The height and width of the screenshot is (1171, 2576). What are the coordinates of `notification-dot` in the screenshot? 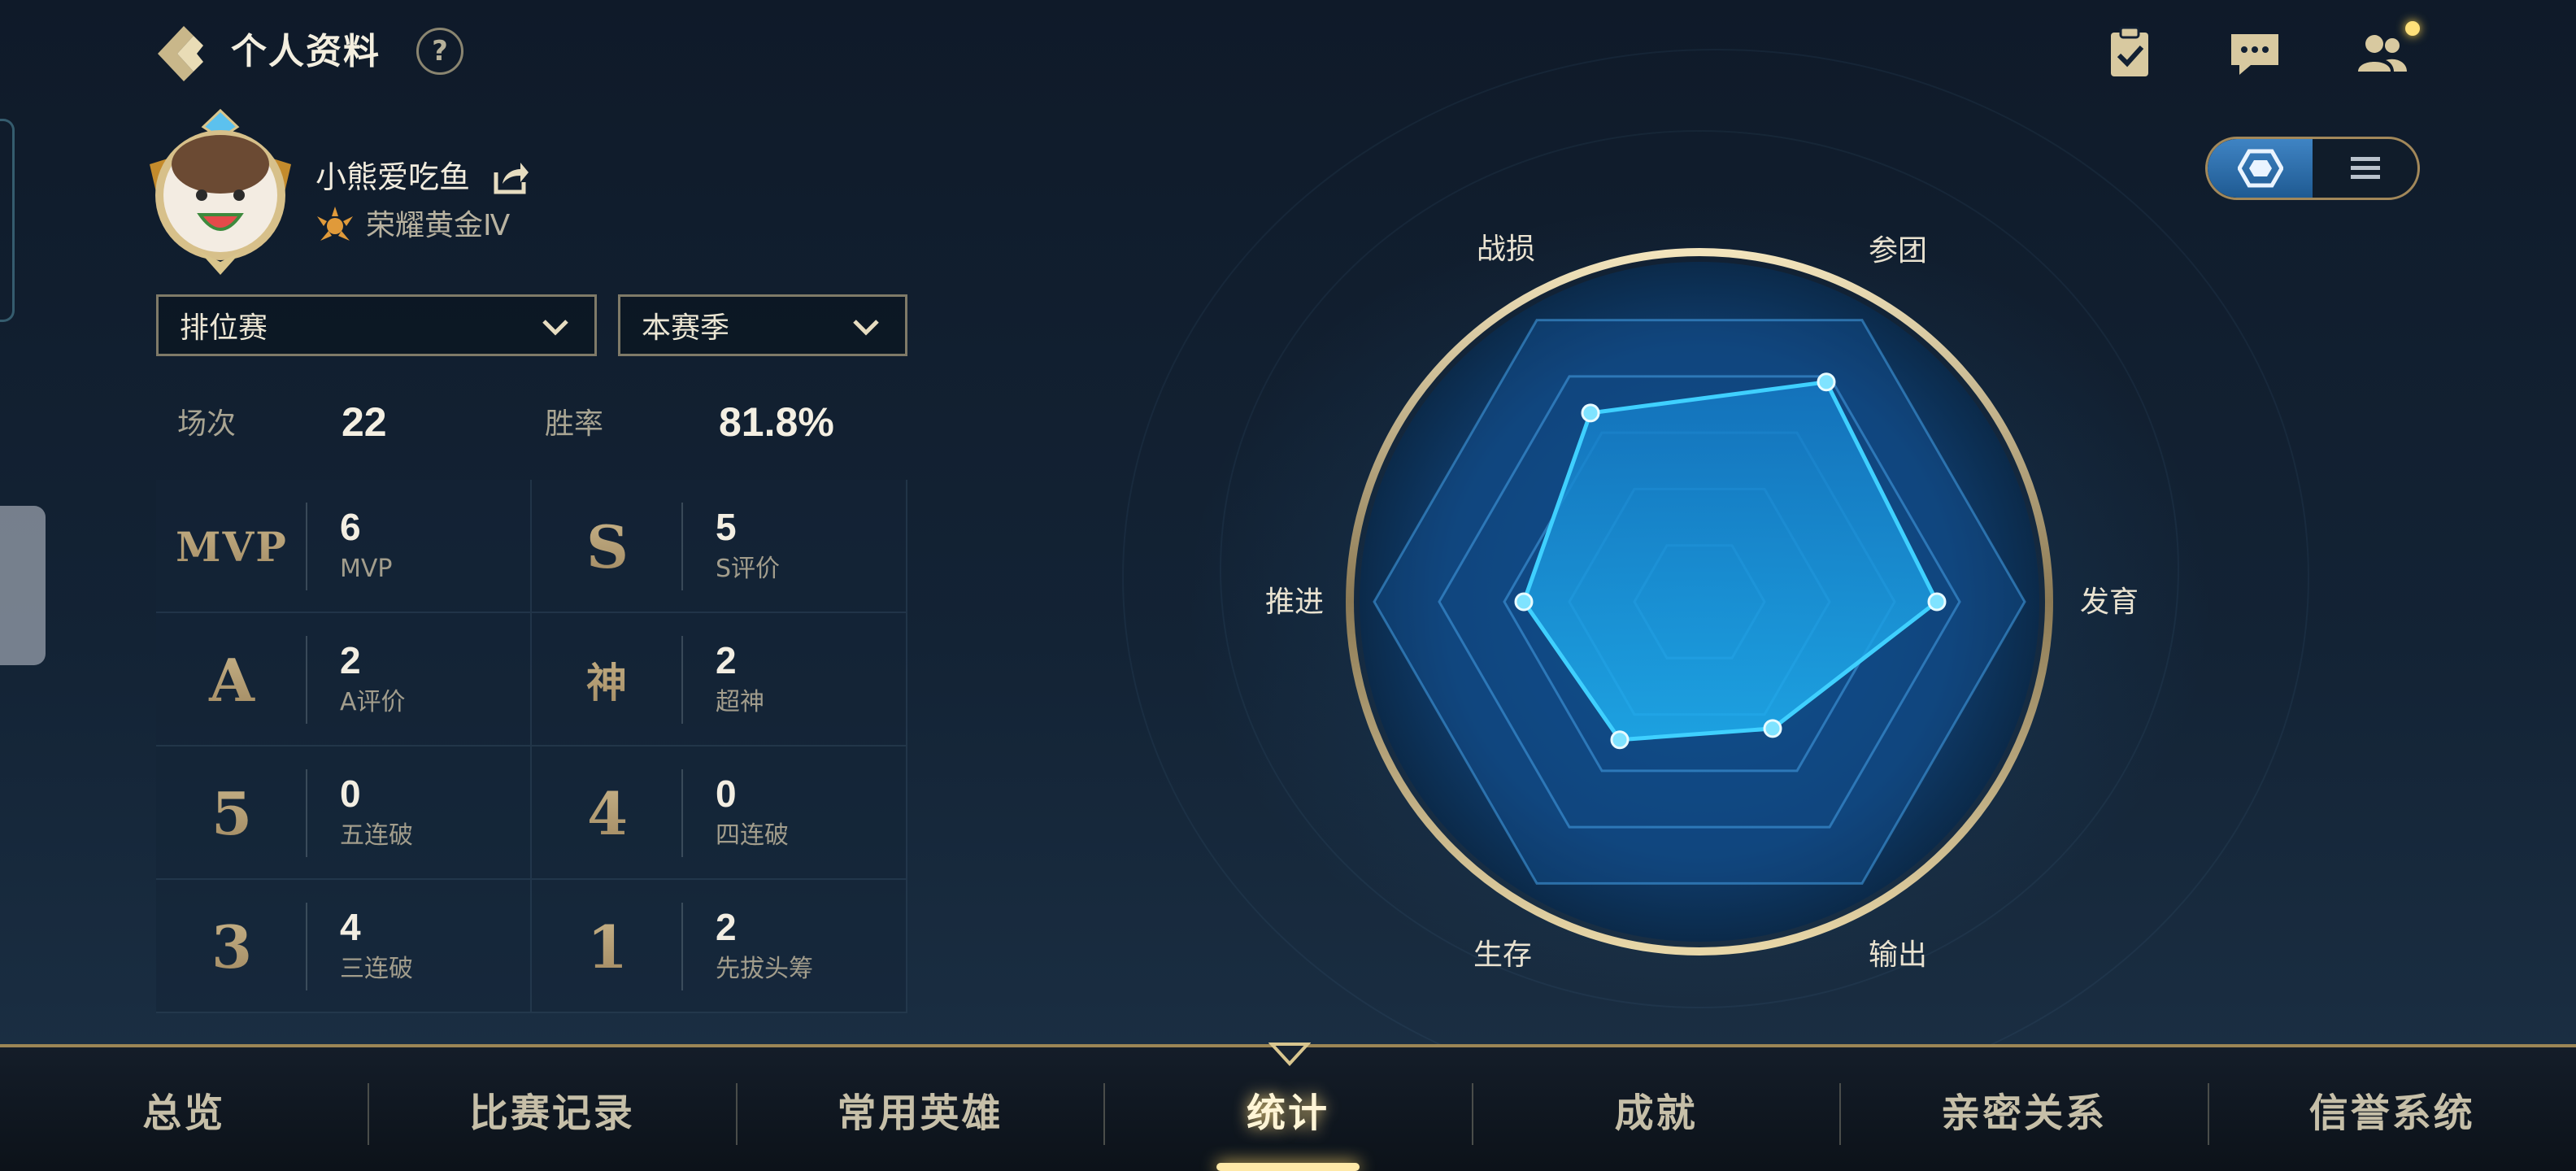 It's located at (2412, 28).